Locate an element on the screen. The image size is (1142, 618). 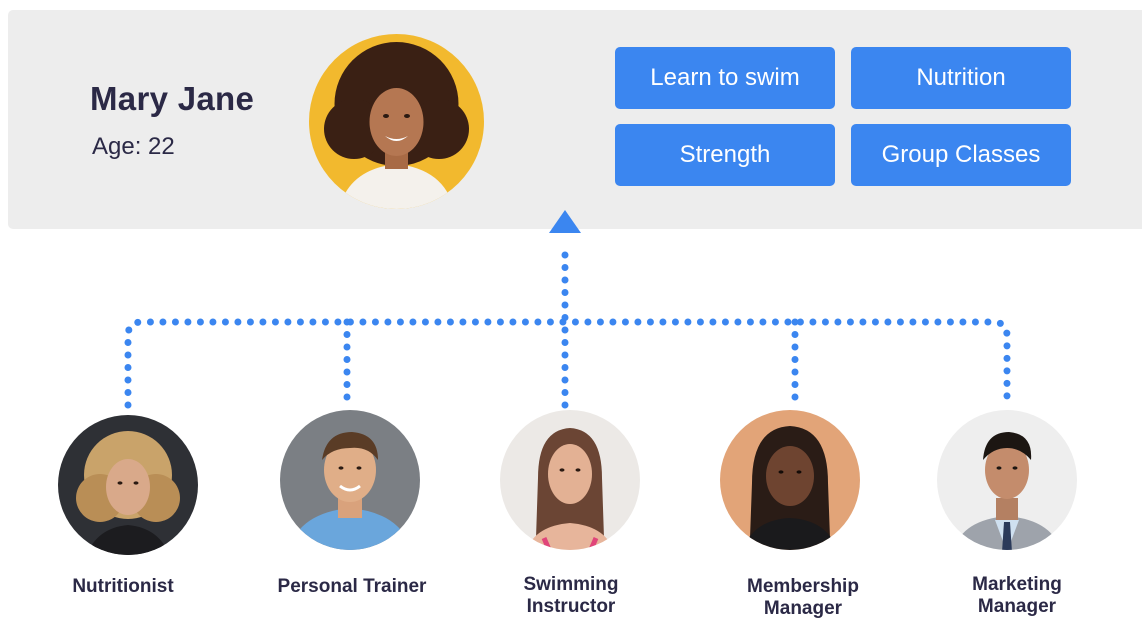
profile-avatar is located at coordinates (396, 121).